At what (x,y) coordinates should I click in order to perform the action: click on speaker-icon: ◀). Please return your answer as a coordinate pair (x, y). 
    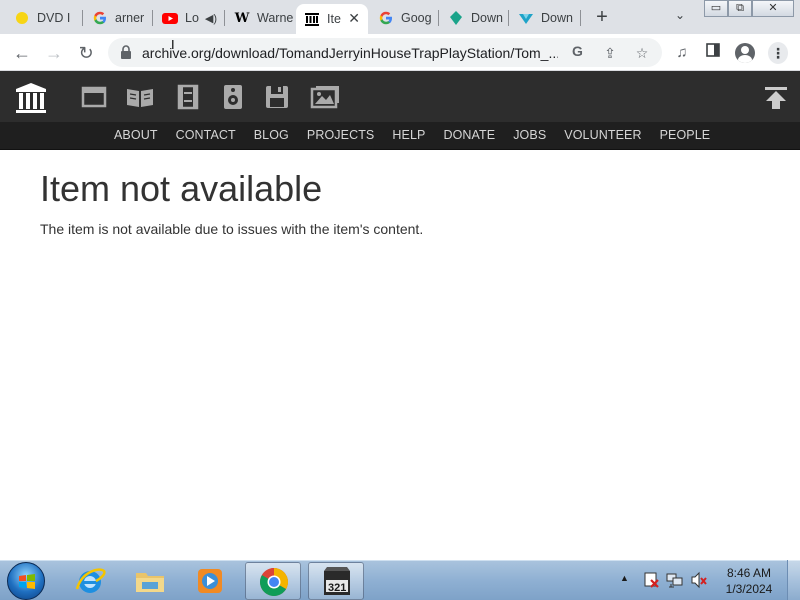
    Looking at the image, I should click on (211, 18).